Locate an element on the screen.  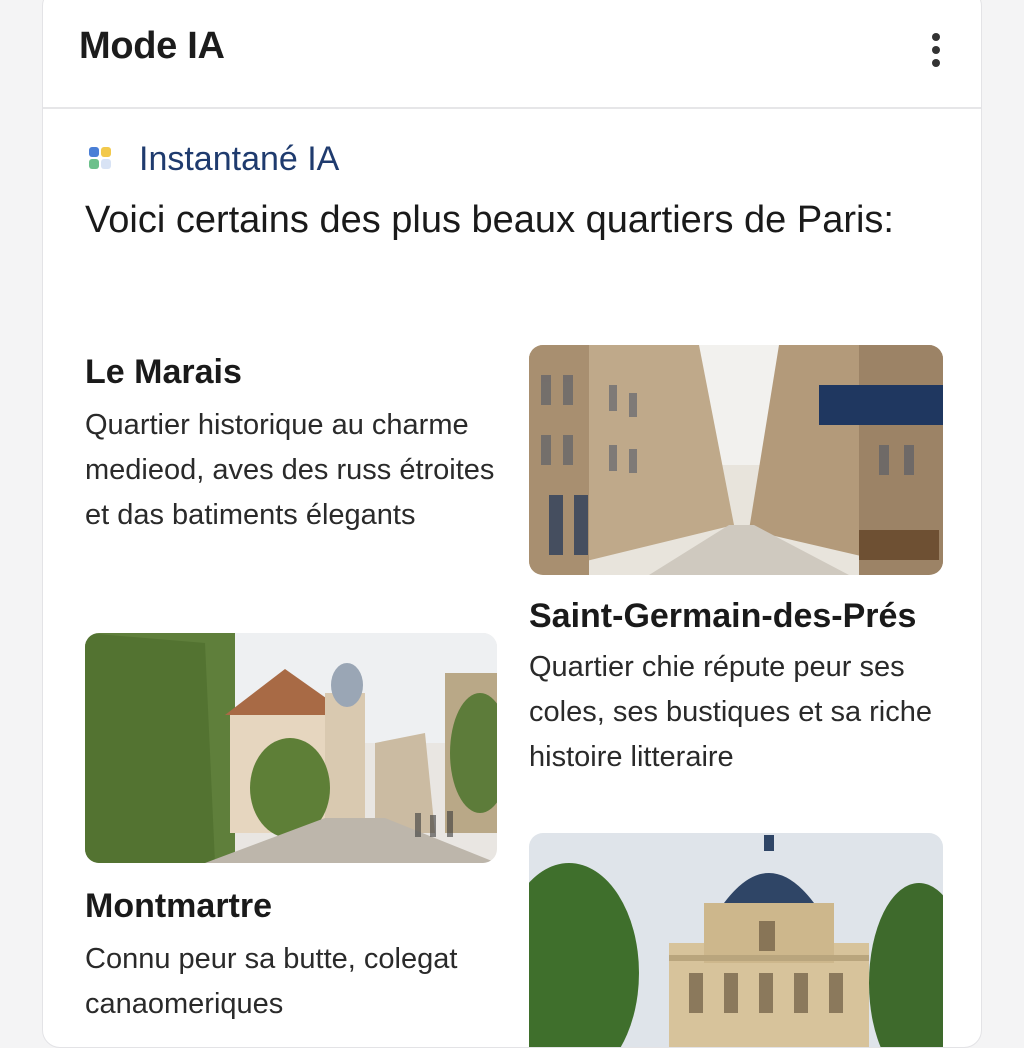
ivy-street-photo is located at coordinates (291, 748).